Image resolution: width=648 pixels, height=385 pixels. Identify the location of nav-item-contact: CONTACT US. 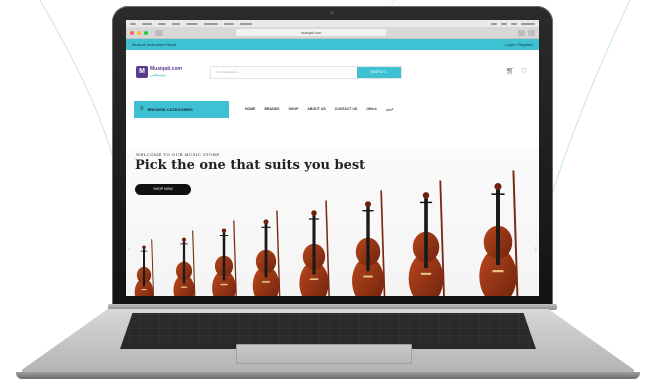
(346, 109).